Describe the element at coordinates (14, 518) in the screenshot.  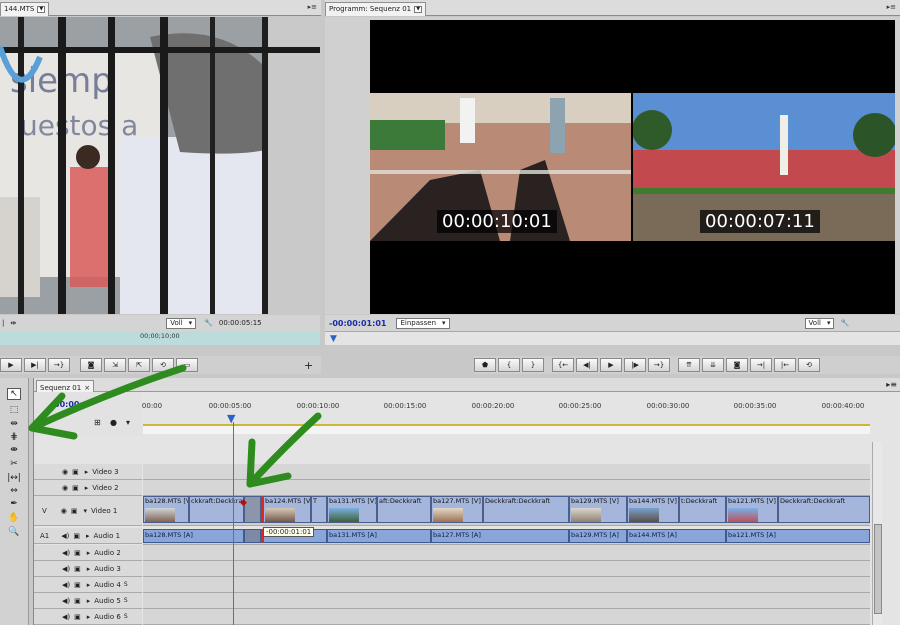
I see `hand-tool-icon: ✋` at that location.